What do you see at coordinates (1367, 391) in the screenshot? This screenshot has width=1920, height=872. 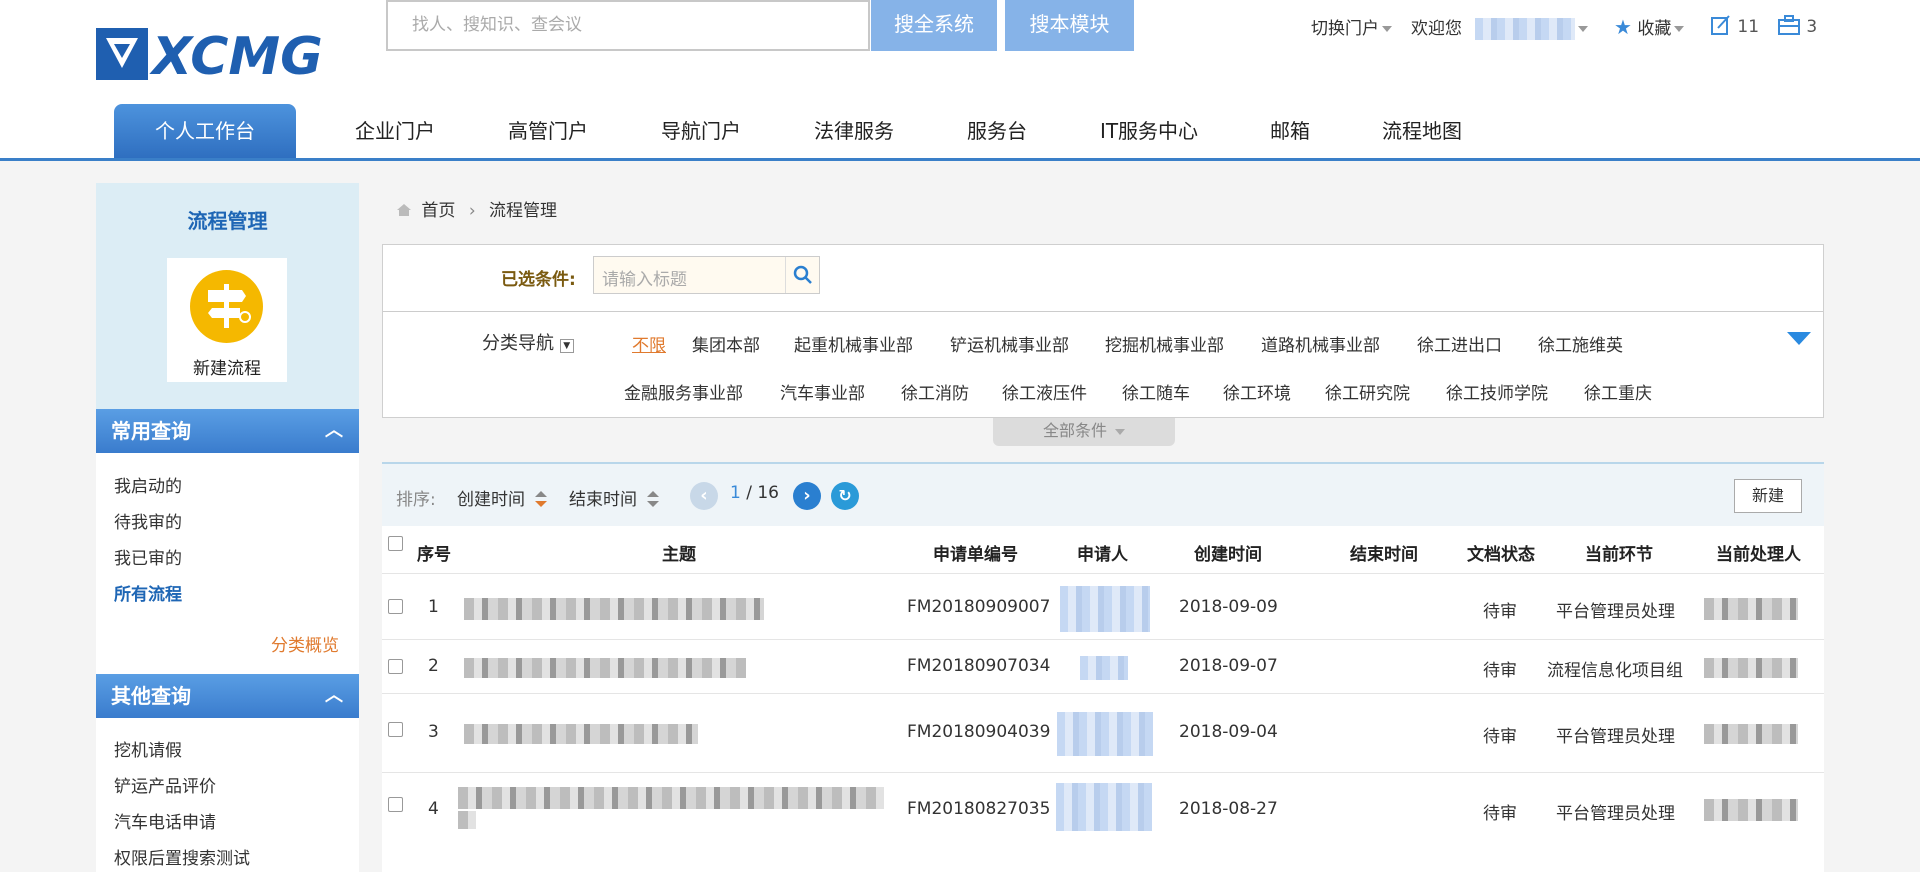 I see `category-research: 徐工研究院` at bounding box center [1367, 391].